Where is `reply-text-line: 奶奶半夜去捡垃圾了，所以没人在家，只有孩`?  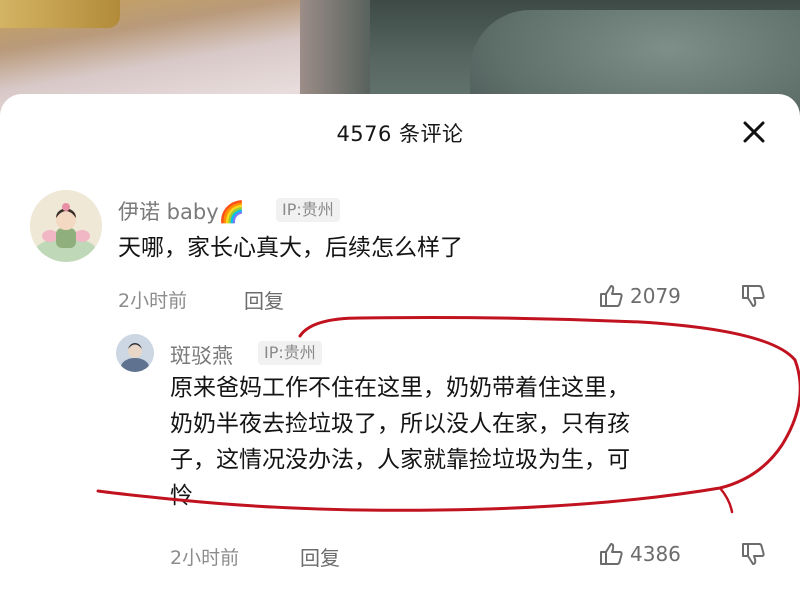
reply-text-line: 奶奶半夜去捡垃圾了，所以没人在家，只有孩 is located at coordinates (400, 424).